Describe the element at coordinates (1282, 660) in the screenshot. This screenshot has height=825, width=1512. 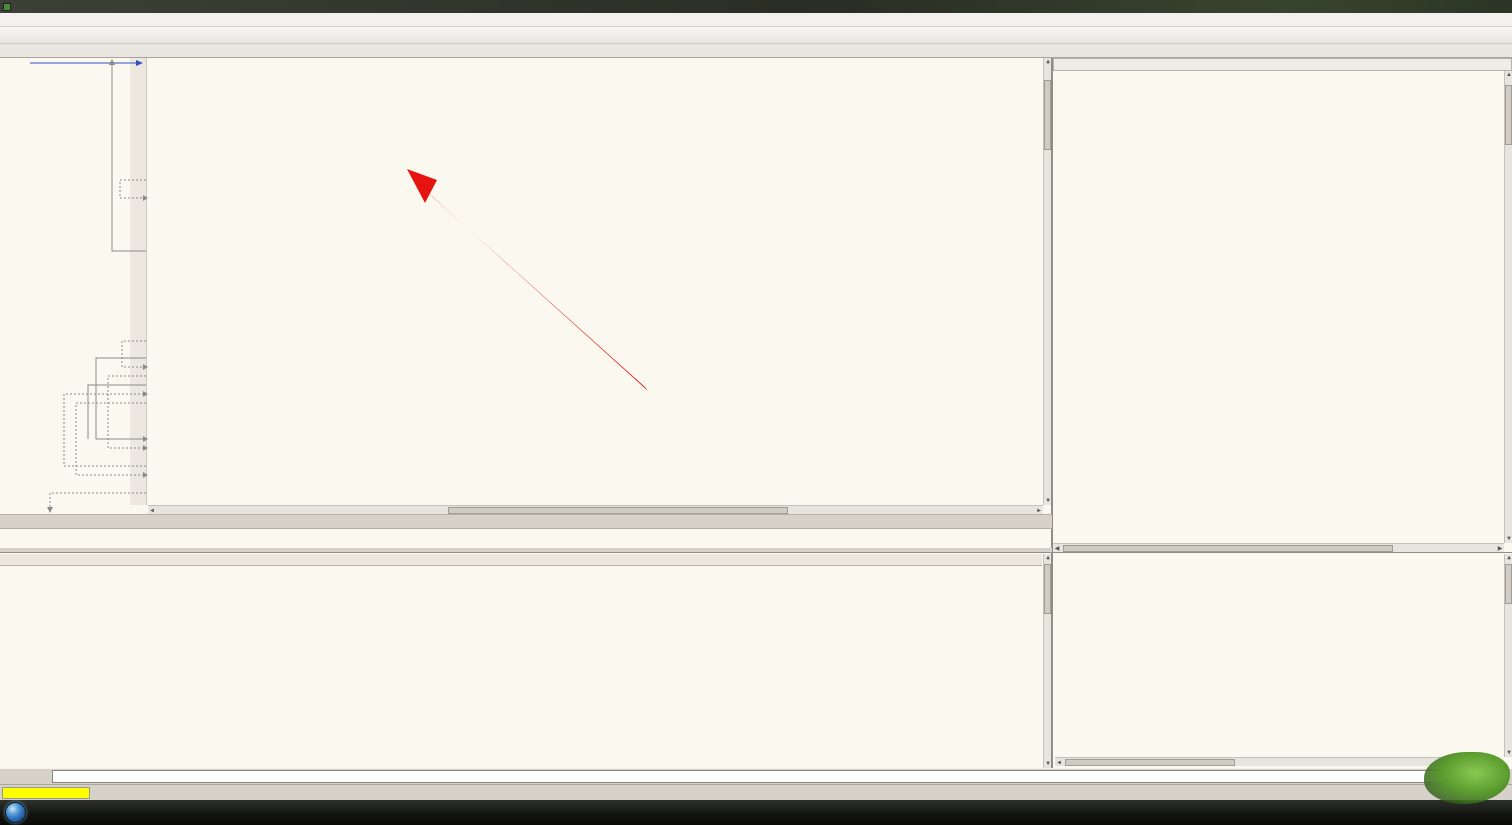
I see `stack-panel: ◀ ▶ ▲ ▼` at that location.